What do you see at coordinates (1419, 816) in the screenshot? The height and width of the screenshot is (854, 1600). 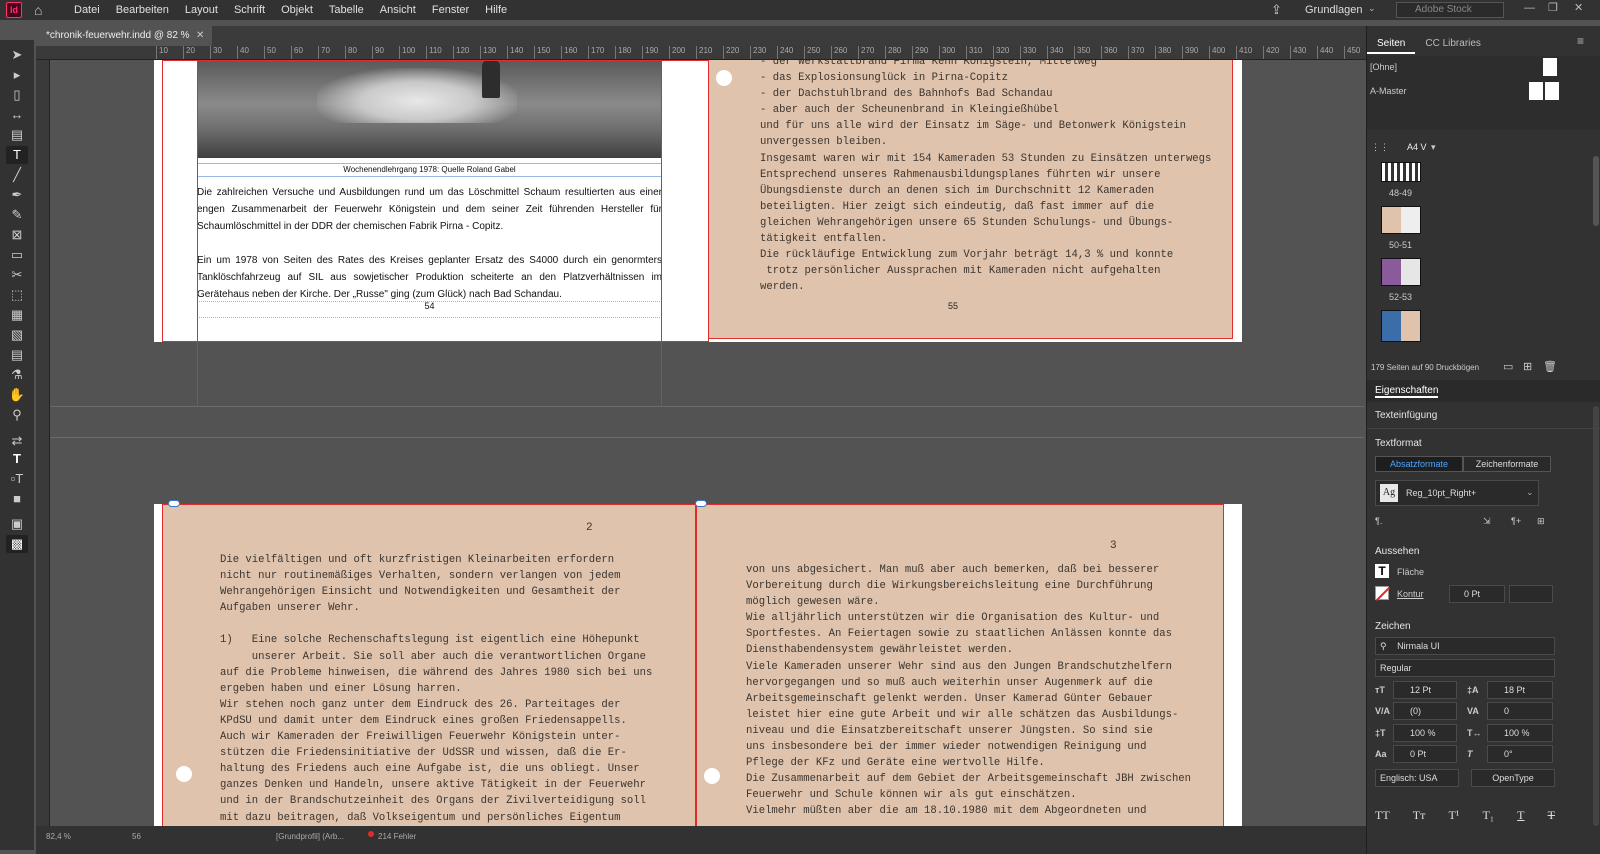 I see `small-caps-button: Tт` at bounding box center [1419, 816].